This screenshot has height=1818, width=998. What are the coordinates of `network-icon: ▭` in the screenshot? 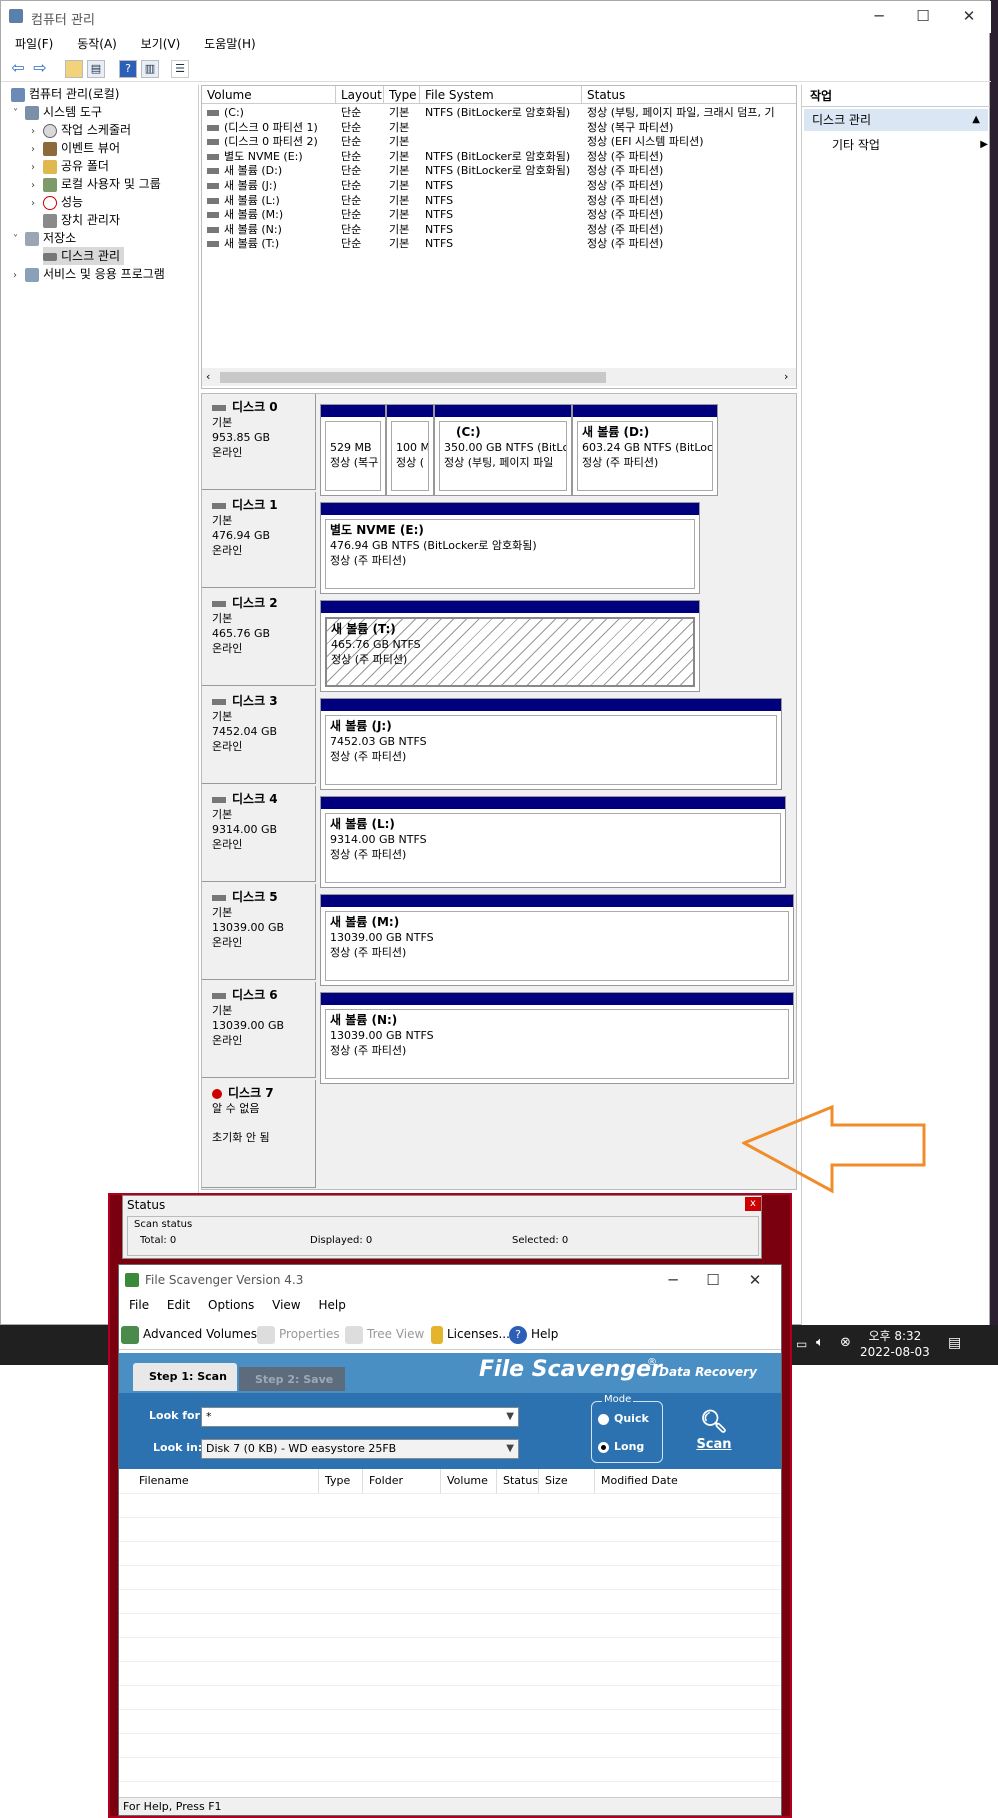 It's located at (801, 1344).